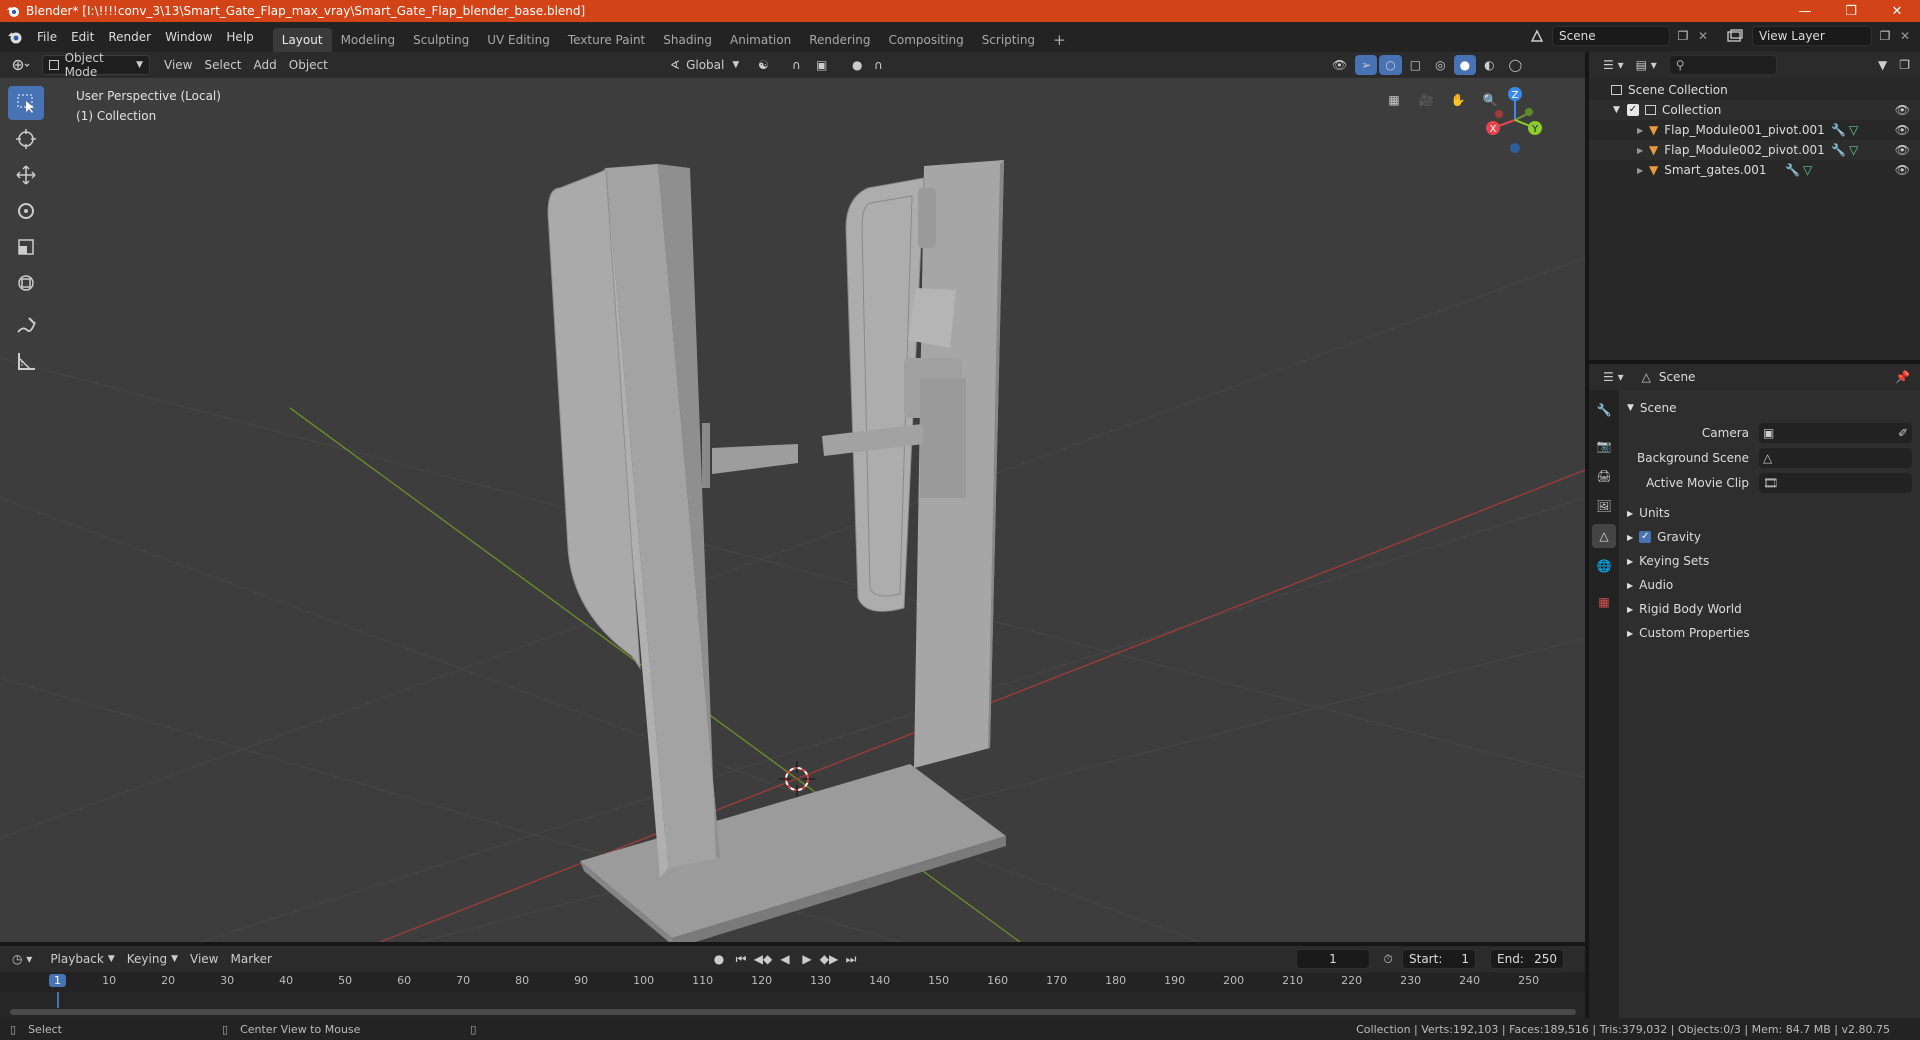 The height and width of the screenshot is (1040, 1920). Describe the element at coordinates (57, 980) in the screenshot. I see `current-frame-marker: 1` at that location.